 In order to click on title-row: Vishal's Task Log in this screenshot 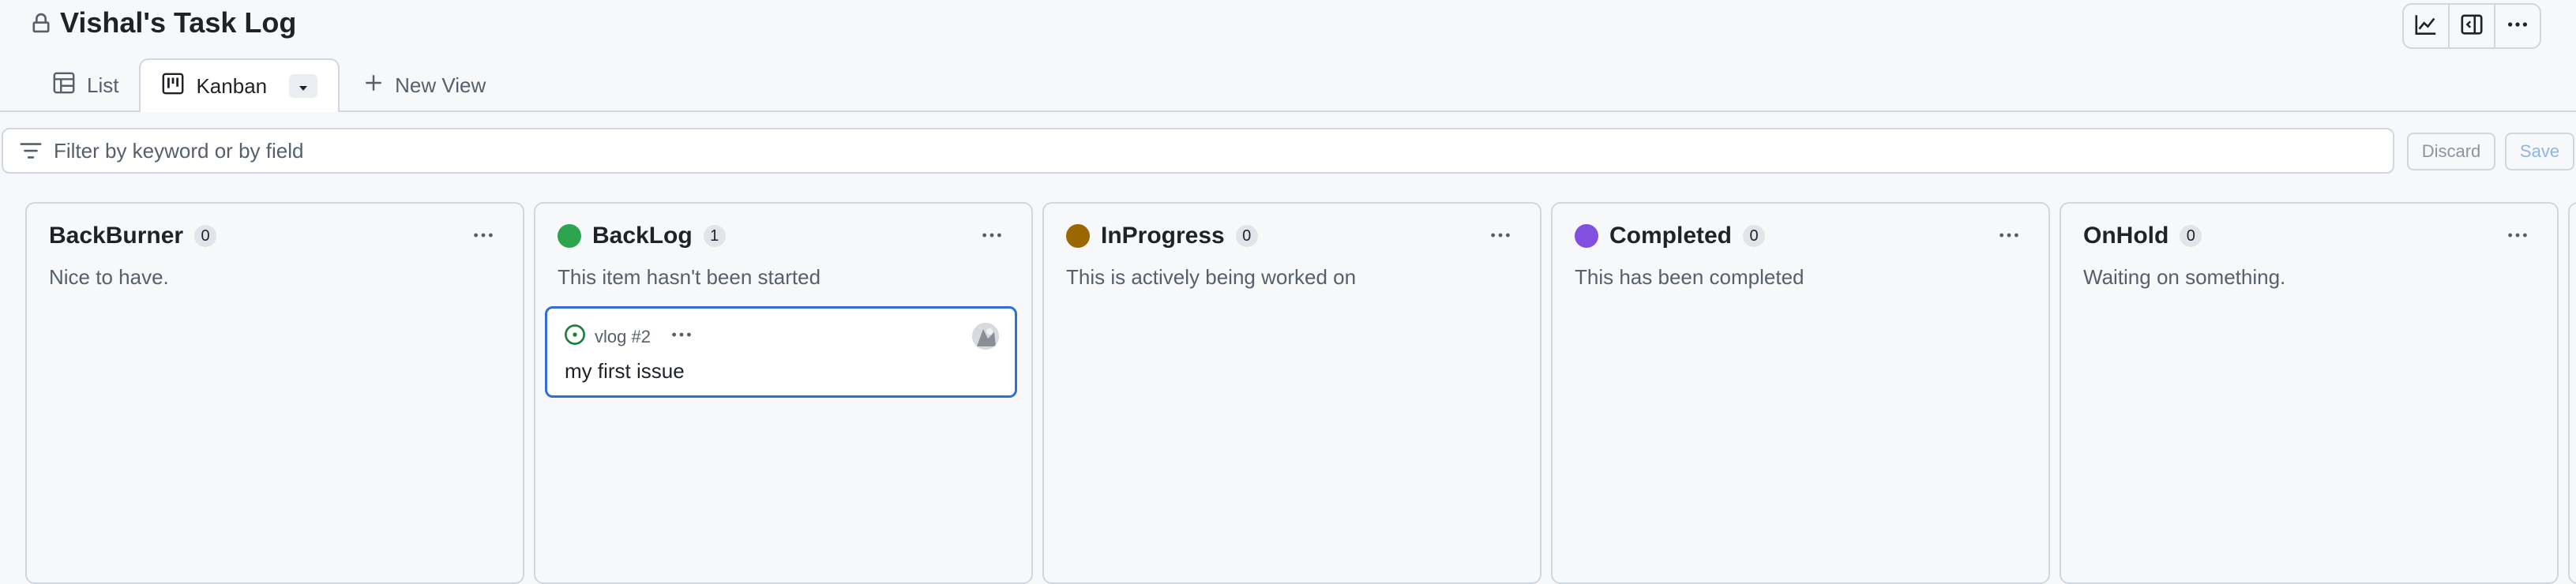, I will do `click(163, 22)`.